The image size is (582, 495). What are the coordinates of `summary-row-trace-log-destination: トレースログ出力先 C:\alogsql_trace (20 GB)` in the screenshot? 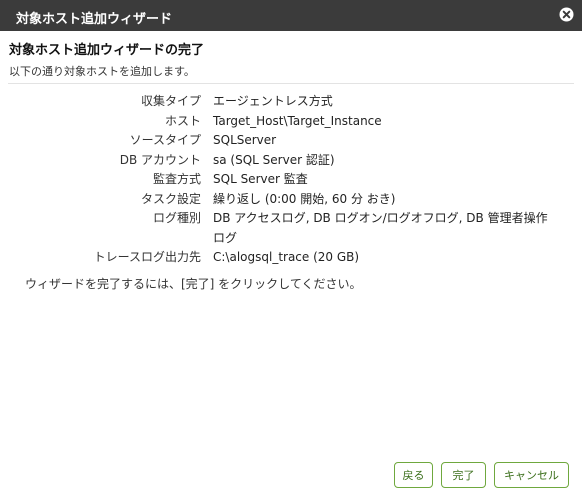 It's located at (291, 258).